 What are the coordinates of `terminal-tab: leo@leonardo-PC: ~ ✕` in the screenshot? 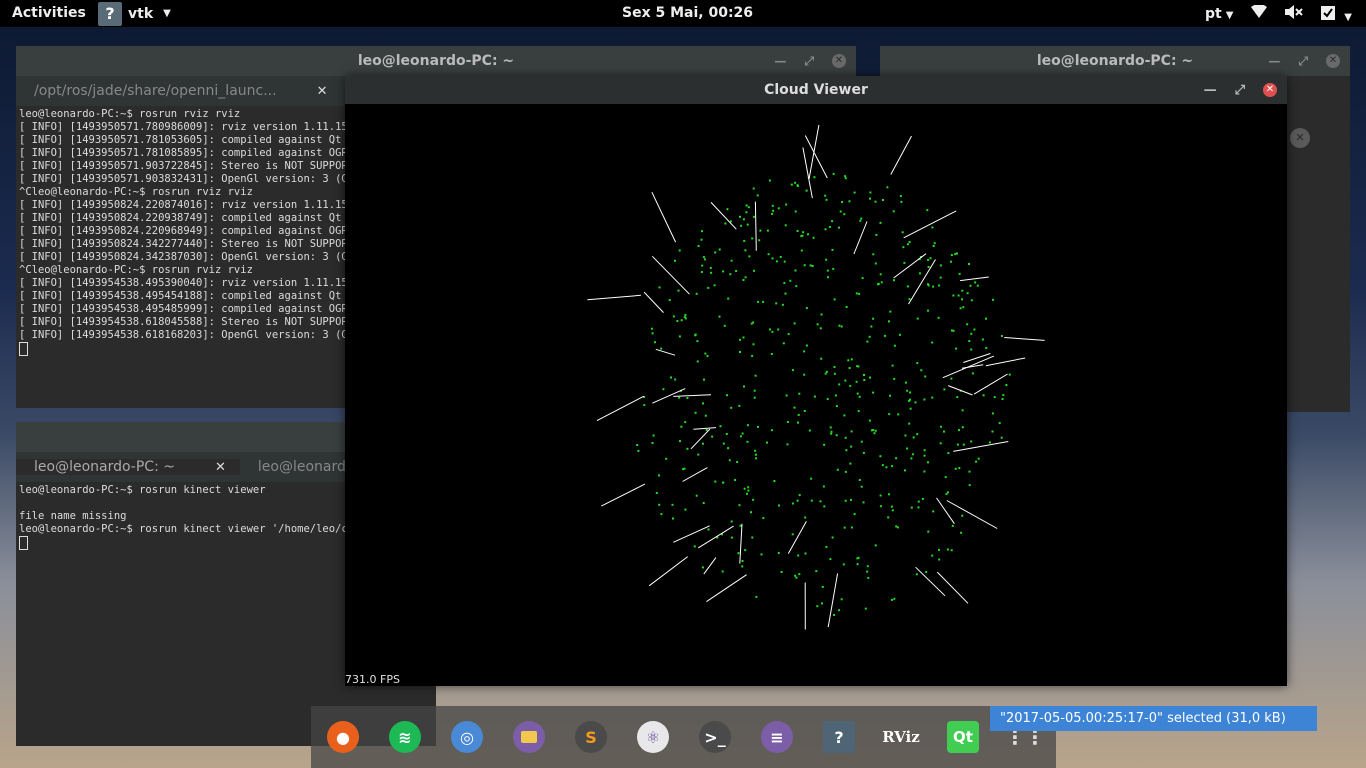 It's located at (128, 467).